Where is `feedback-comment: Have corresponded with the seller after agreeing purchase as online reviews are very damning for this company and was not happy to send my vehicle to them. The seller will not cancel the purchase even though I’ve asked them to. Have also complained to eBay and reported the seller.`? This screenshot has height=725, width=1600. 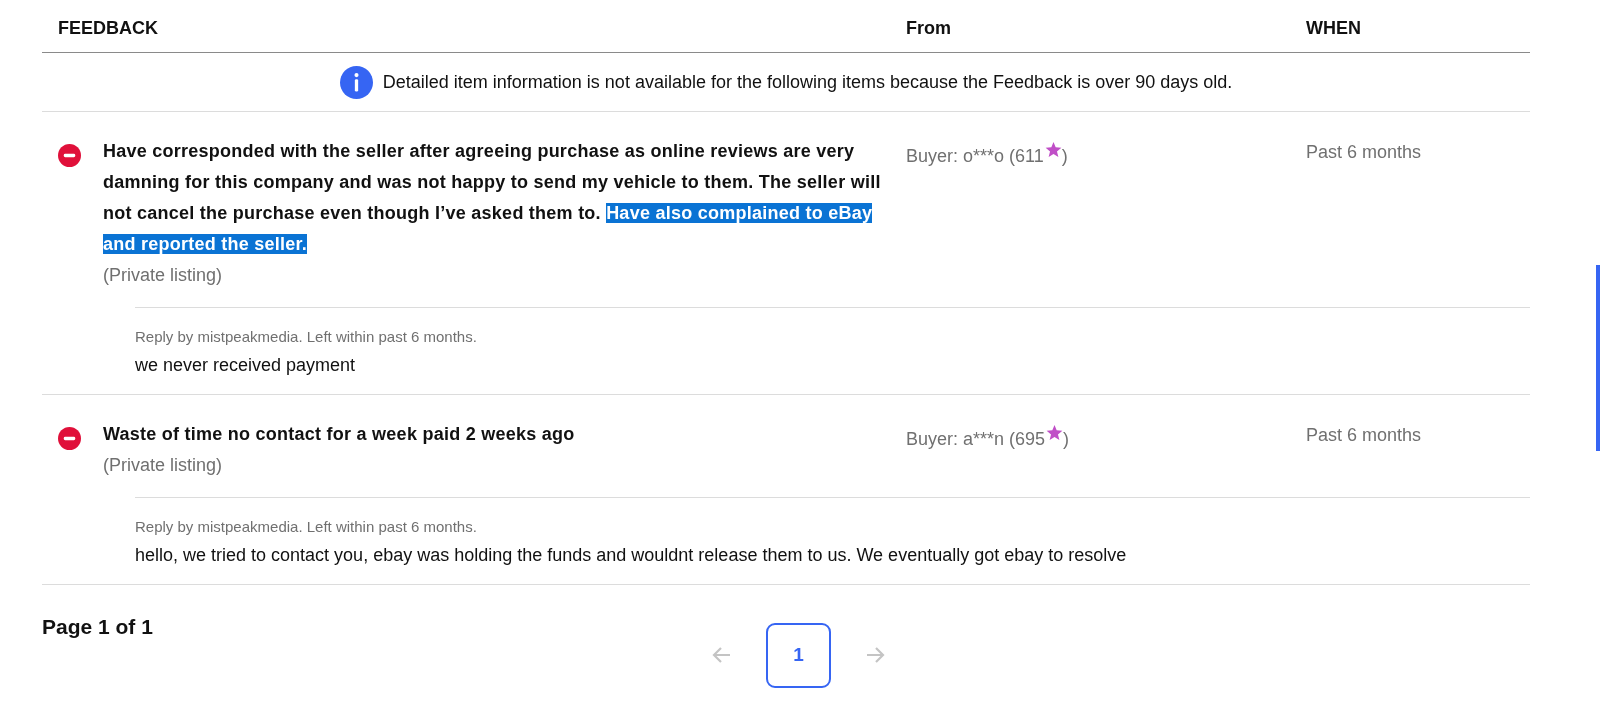 feedback-comment: Have corresponded with the seller after agreeing purchase as online reviews are very damning for this company and was not happy to send my vehicle to them. The seller will not cancel the purchase even though I’ve asked them to. Have also complained to eBay and reported the seller. is located at coordinates (492, 198).